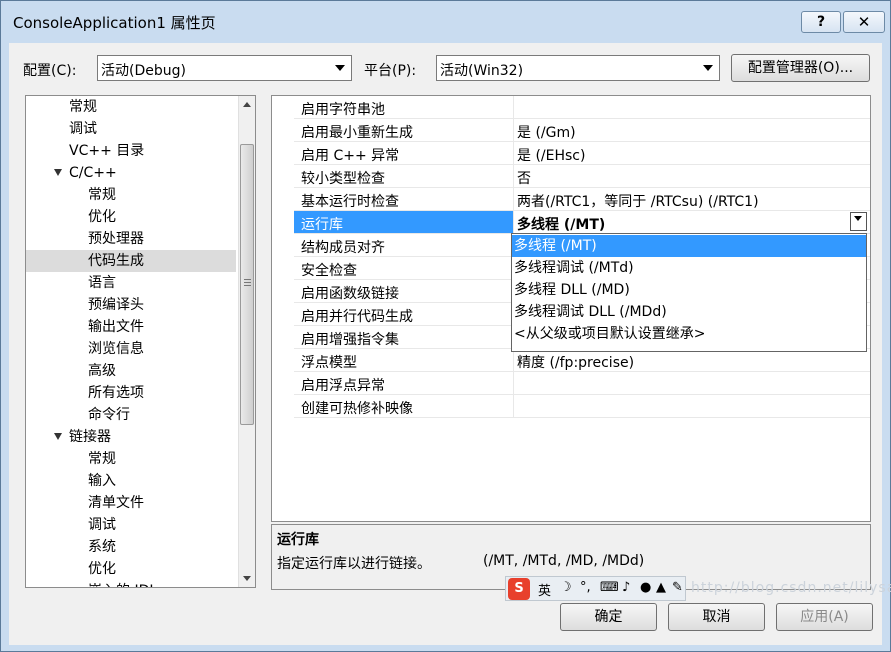  I want to click on description-title: 运行库, so click(298, 540).